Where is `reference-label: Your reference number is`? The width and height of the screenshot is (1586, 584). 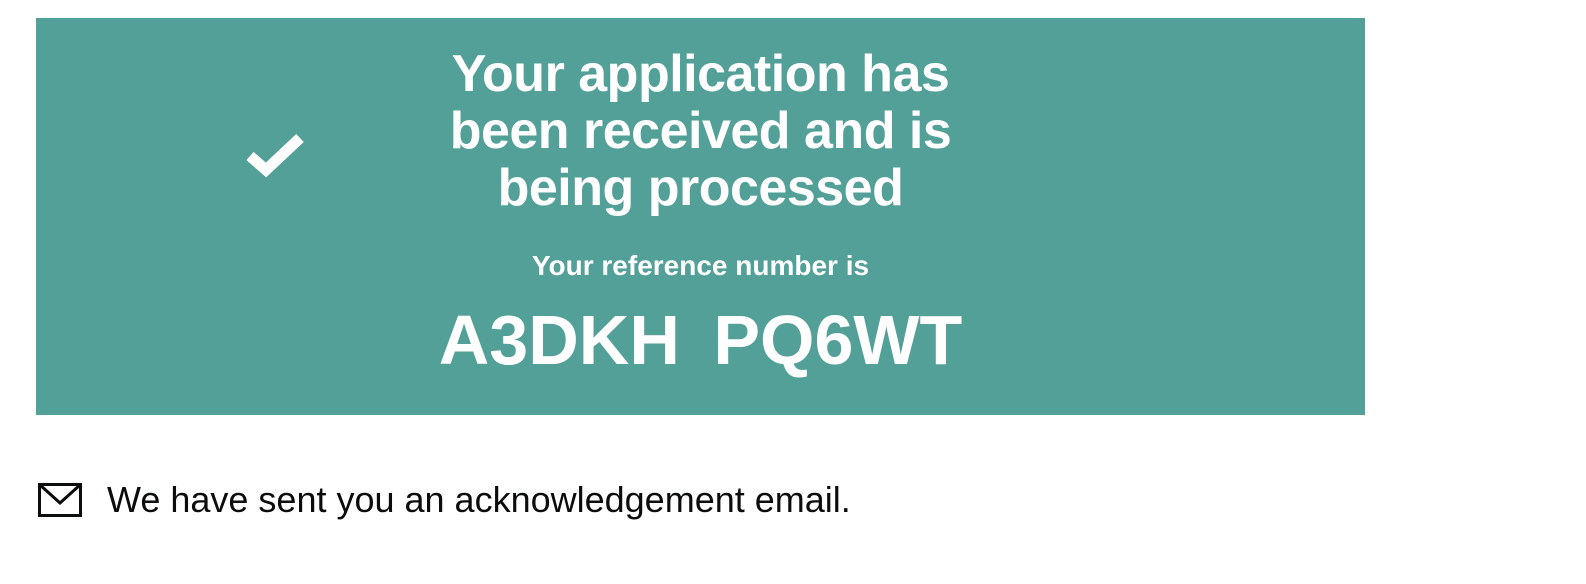
reference-label: Your reference number is is located at coordinates (700, 265).